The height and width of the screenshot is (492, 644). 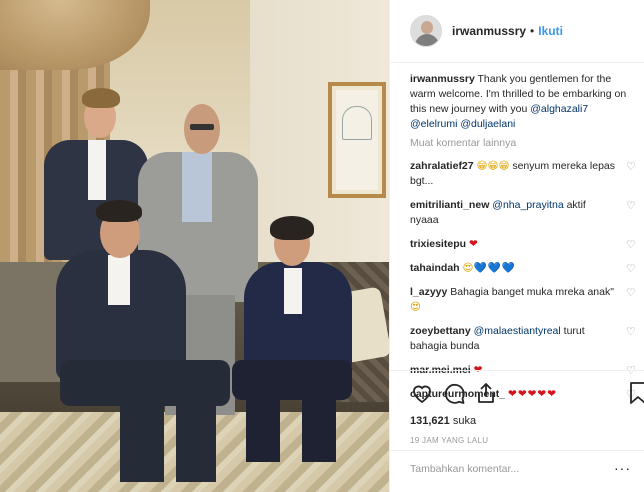 What do you see at coordinates (559, 109) in the screenshot?
I see `caption-mention: @alghazali7` at bounding box center [559, 109].